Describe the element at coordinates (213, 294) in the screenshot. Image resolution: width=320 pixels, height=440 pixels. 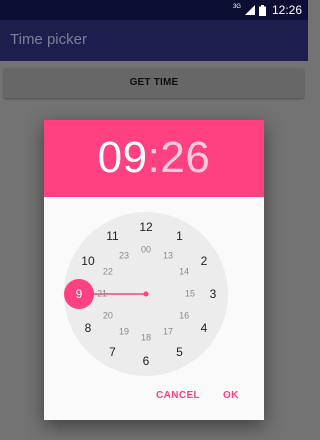
I see `clock-hour-3: 3` at that location.